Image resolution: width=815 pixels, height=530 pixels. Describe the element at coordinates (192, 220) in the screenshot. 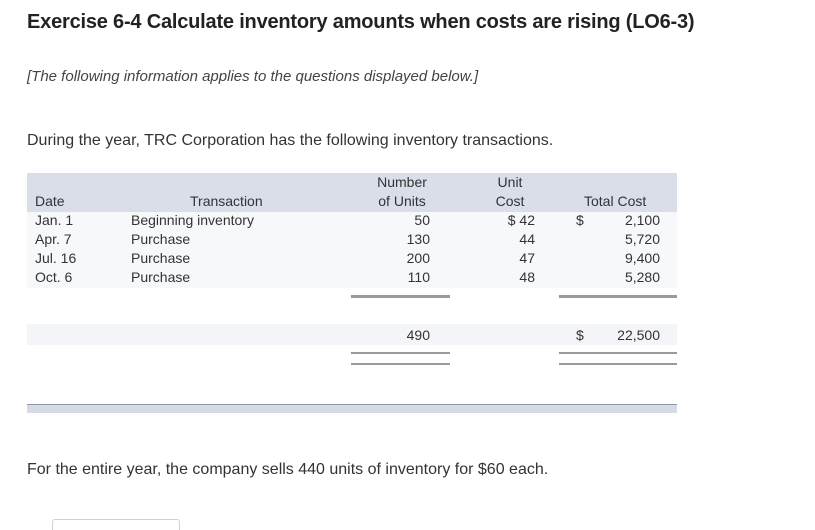

I see `row-transaction: Beginning inventory` at that location.